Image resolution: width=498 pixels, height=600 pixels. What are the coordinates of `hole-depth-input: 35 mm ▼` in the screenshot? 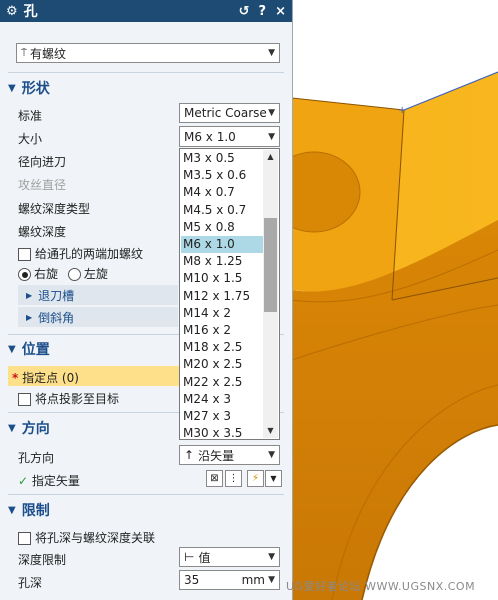 It's located at (229, 580).